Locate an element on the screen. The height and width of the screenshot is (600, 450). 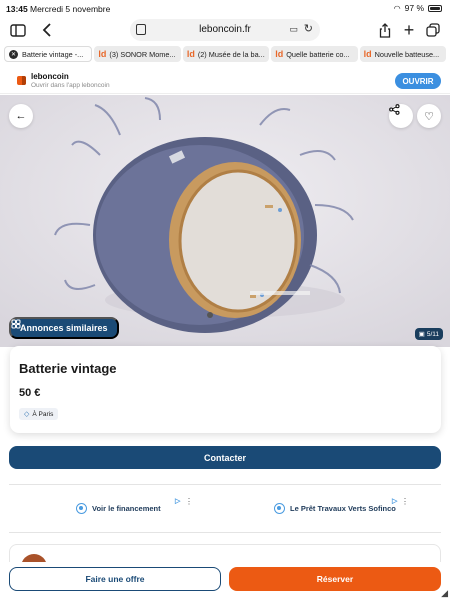
ad-financing: Voir le financement is located at coordinates (118, 508).